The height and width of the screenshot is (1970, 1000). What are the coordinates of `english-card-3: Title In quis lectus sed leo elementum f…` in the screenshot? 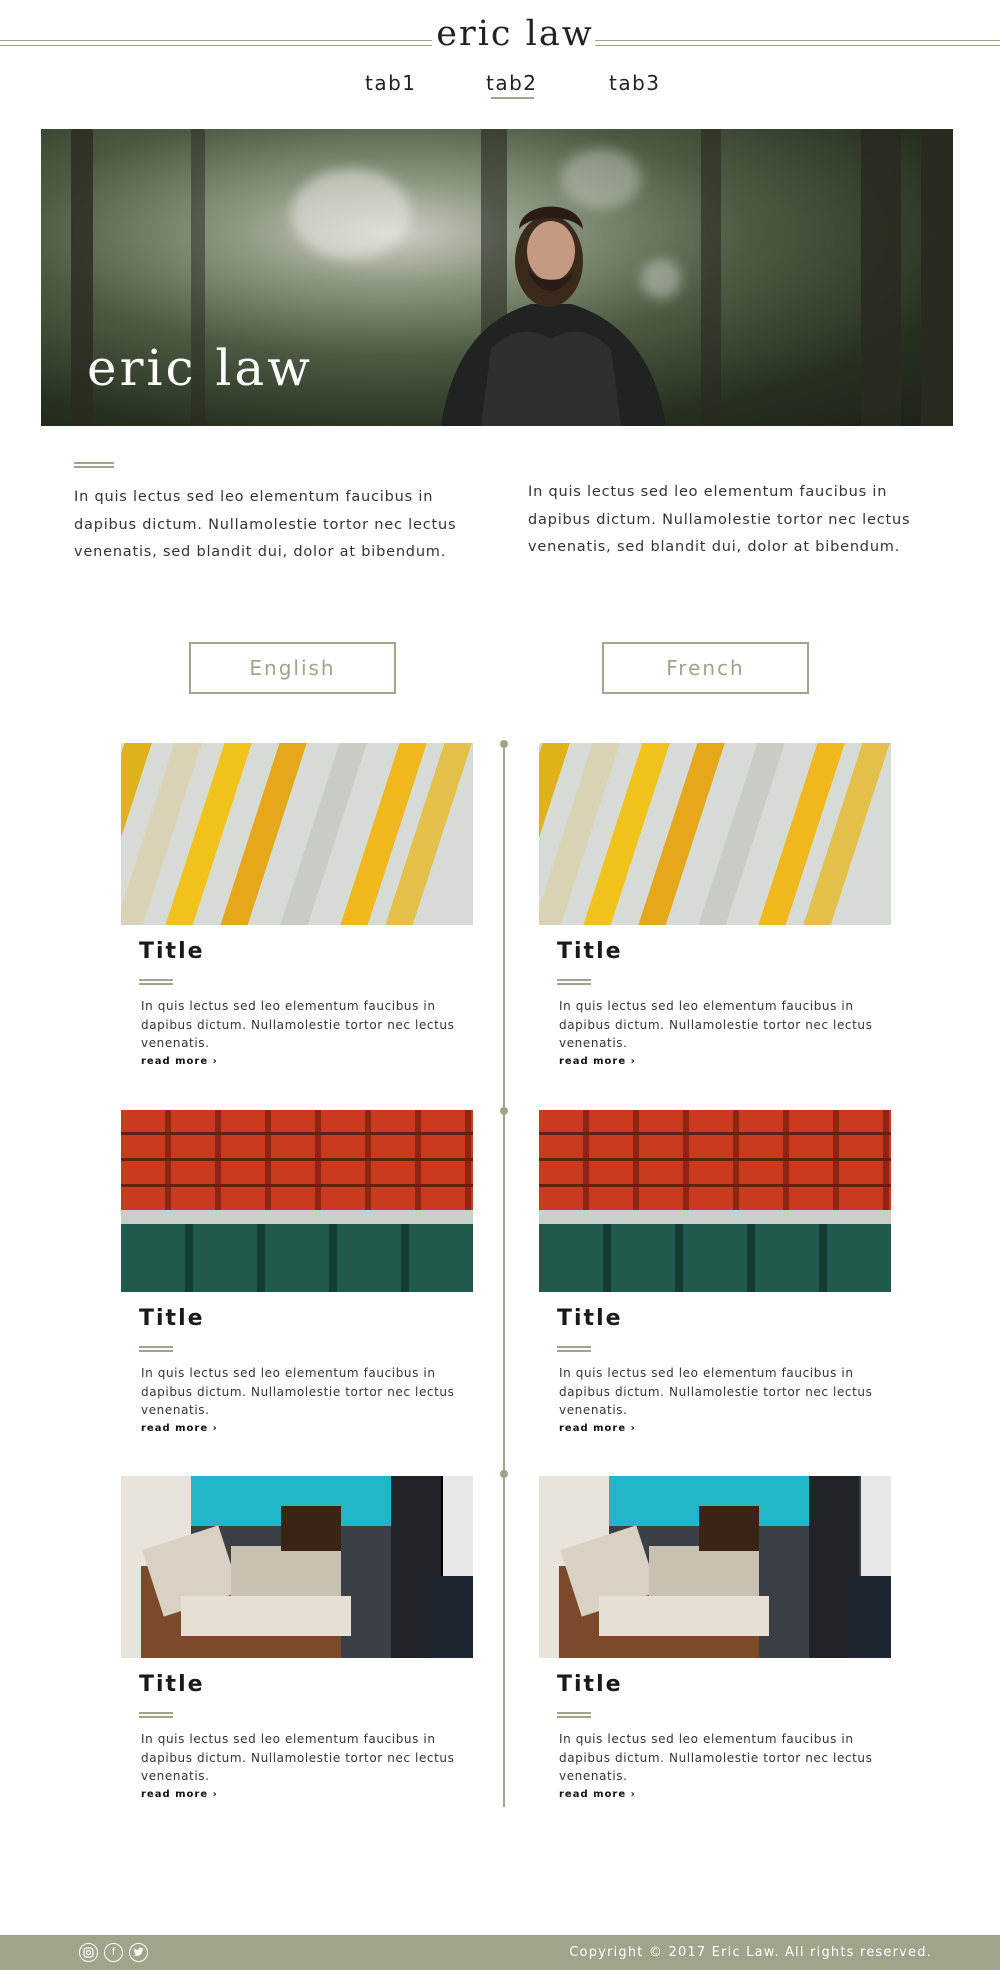 It's located at (297, 1638).